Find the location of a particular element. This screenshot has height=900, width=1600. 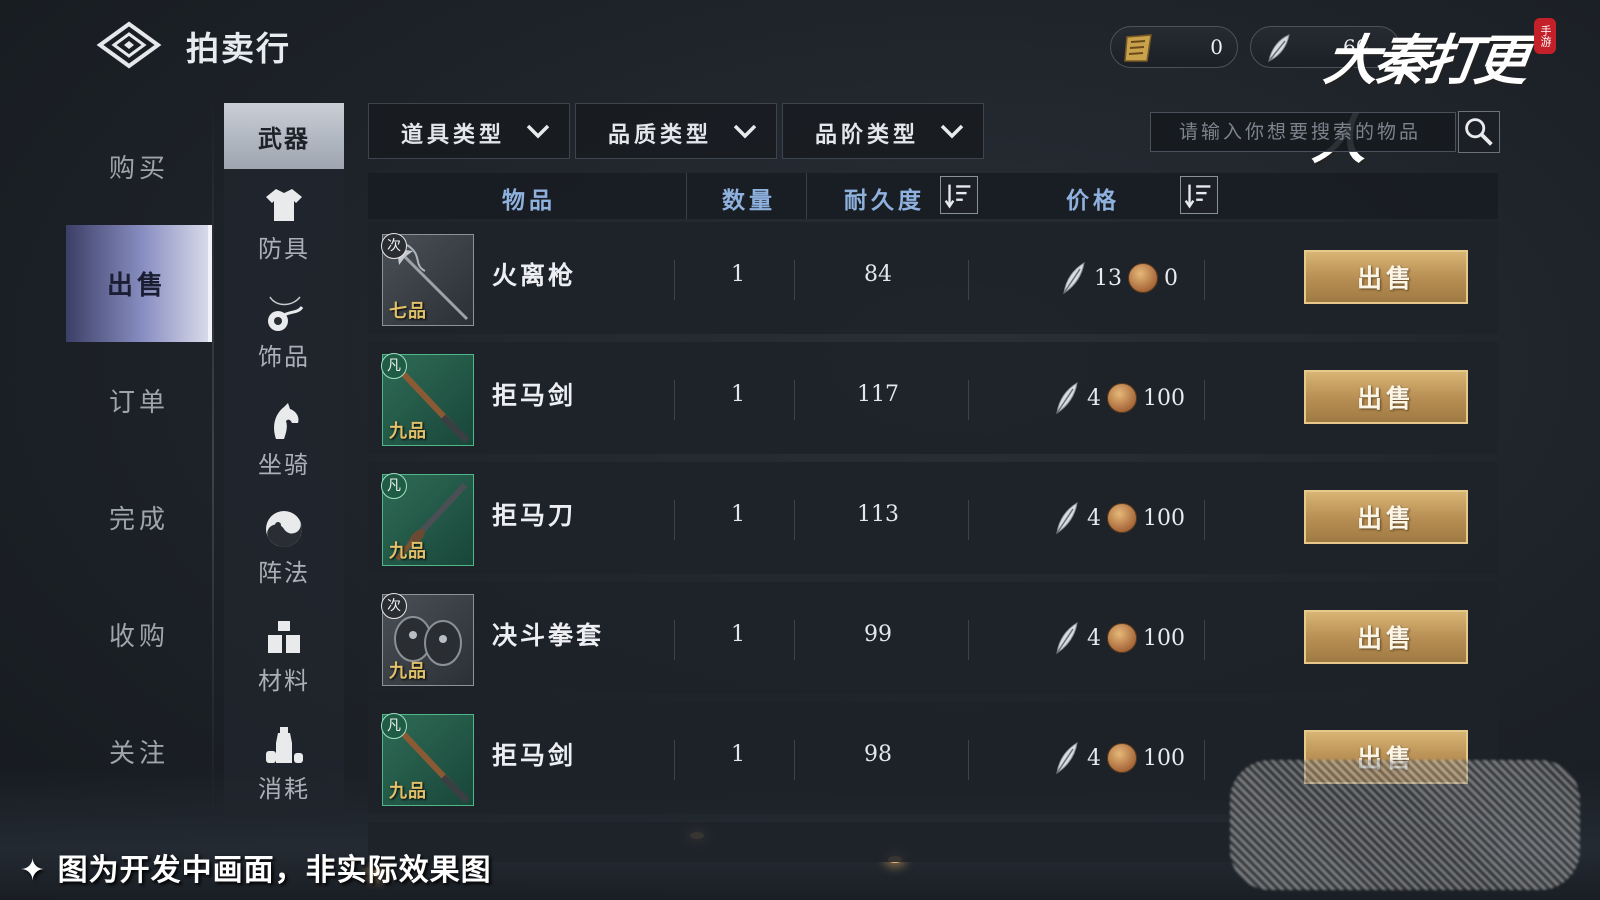

category-label: 武器 is located at coordinates (284, 138).